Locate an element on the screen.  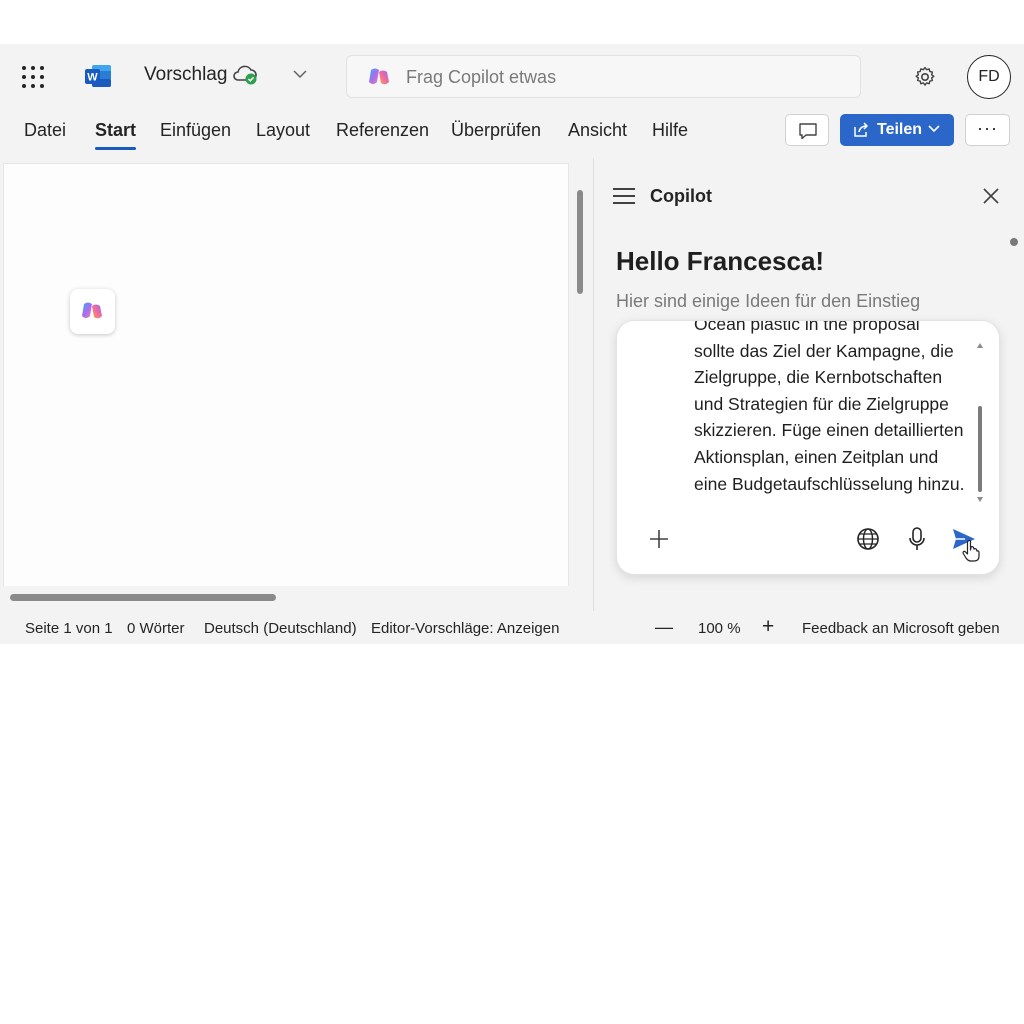
prompt-line: und Strategien für die Zielgruppe is located at coordinates (821, 403).